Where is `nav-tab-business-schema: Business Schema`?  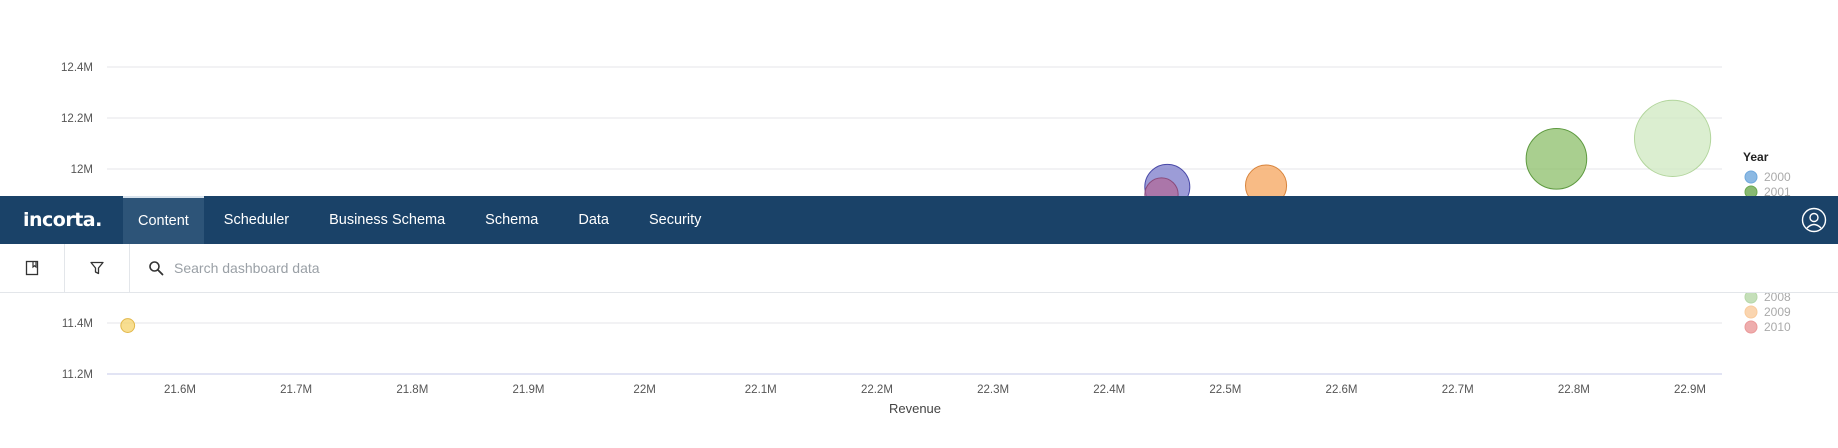 nav-tab-business-schema: Business Schema is located at coordinates (387, 220).